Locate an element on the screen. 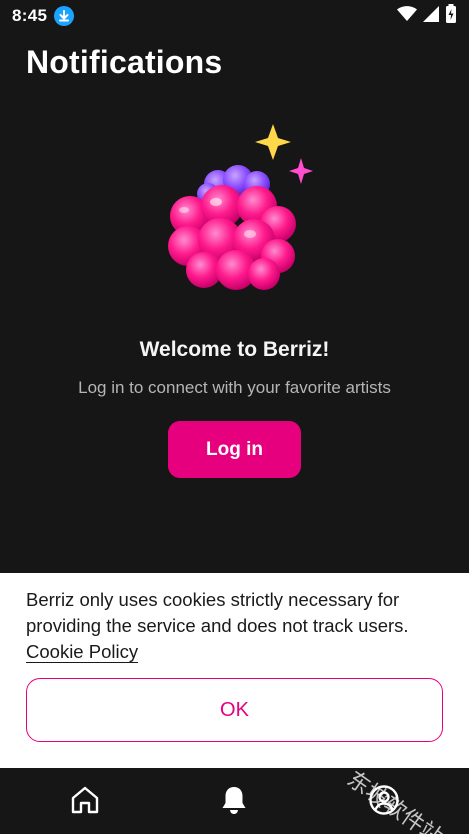  cookie-policy-link: Cookie Policy is located at coordinates (82, 652).